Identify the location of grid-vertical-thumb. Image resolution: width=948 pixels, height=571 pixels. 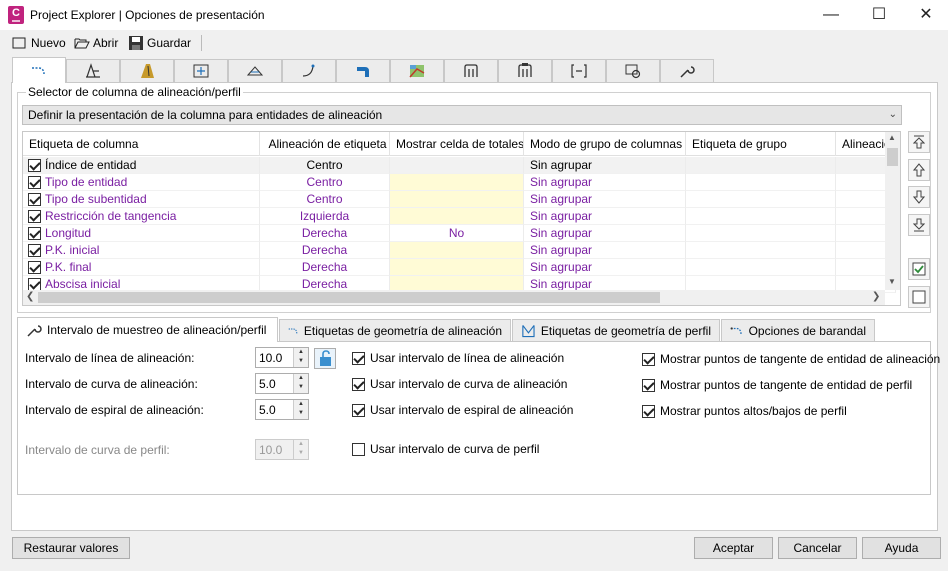
(892, 157).